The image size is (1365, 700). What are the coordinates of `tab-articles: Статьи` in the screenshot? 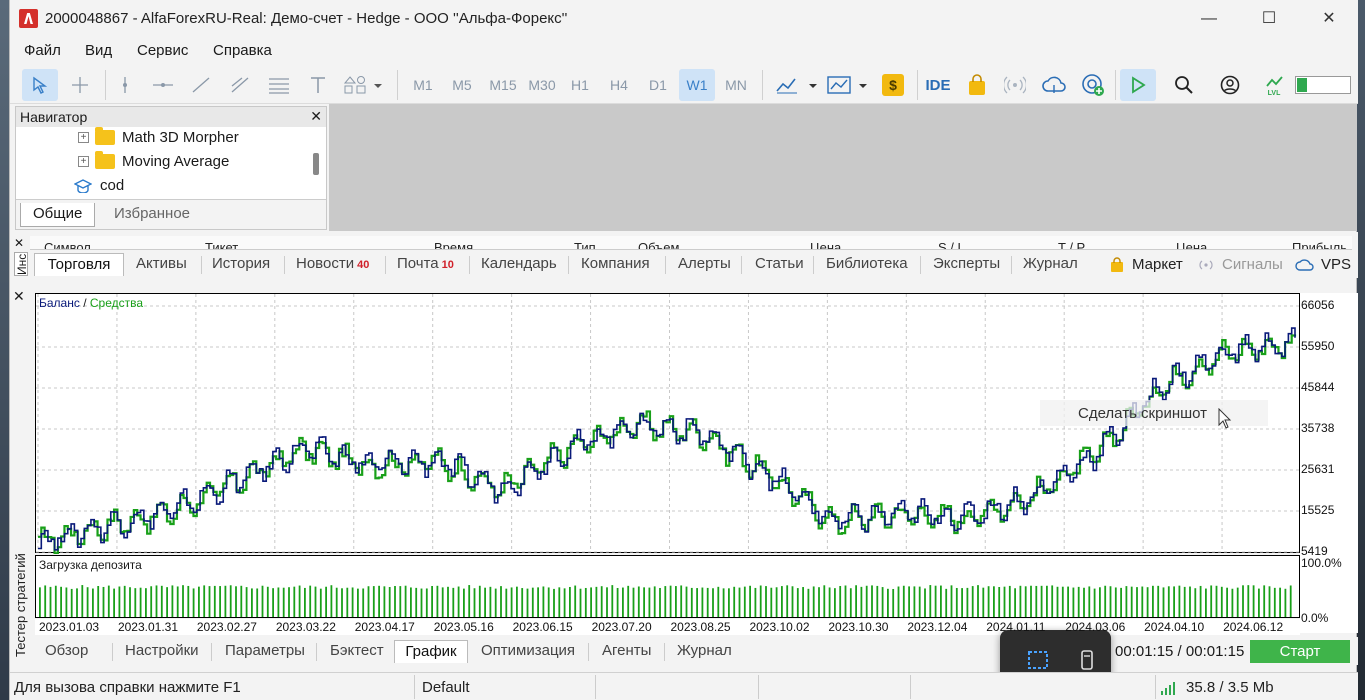 It's located at (779, 264).